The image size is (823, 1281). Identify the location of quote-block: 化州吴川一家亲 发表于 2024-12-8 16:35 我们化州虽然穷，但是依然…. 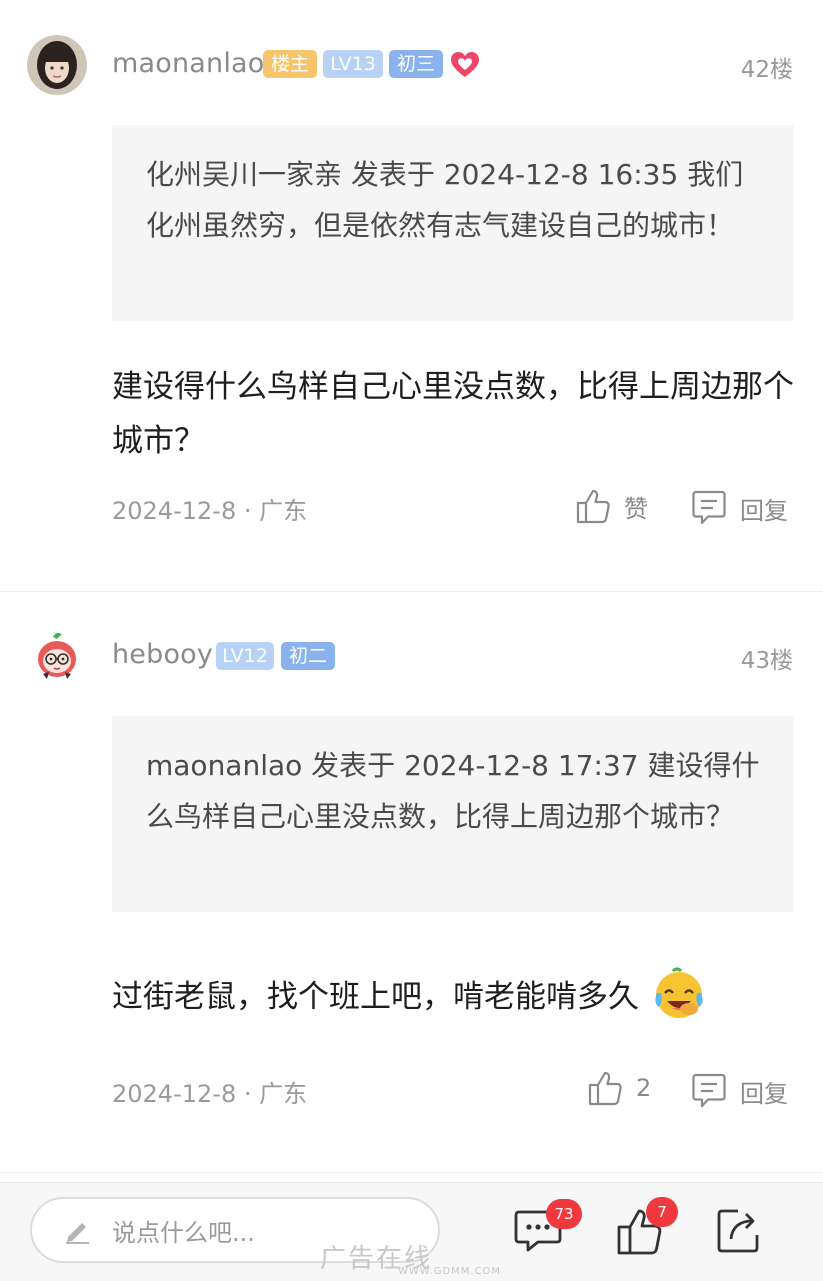
(453, 223).